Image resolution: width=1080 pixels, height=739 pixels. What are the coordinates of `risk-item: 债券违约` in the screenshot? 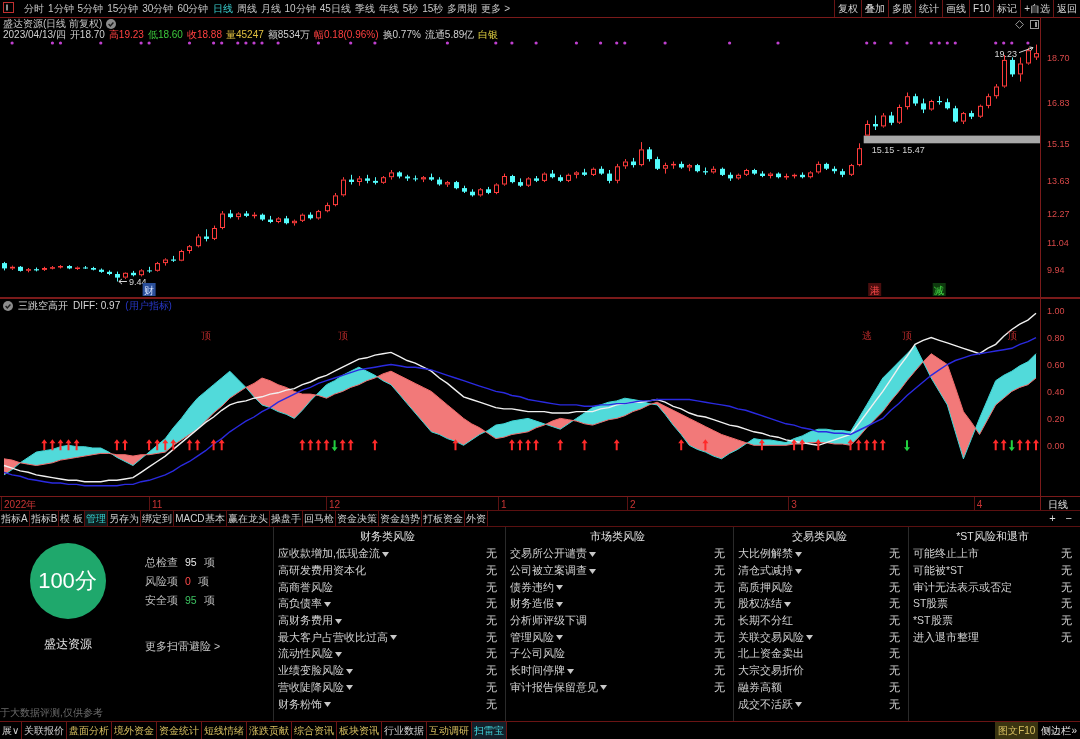 It's located at (536, 587).